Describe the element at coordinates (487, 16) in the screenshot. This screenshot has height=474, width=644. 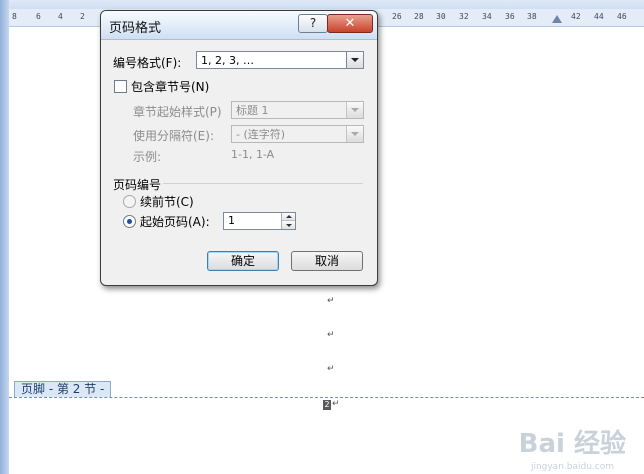
I see `ruler-number: 34` at that location.